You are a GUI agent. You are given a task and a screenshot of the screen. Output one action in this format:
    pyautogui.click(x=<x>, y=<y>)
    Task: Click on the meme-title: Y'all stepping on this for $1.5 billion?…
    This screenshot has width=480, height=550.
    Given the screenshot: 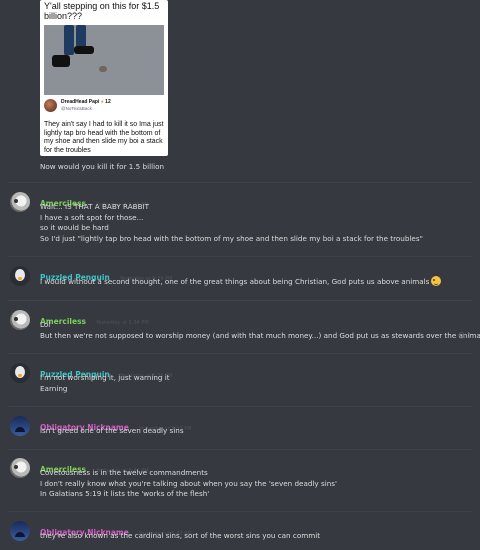 What is the action you would take?
    pyautogui.click(x=102, y=11)
    